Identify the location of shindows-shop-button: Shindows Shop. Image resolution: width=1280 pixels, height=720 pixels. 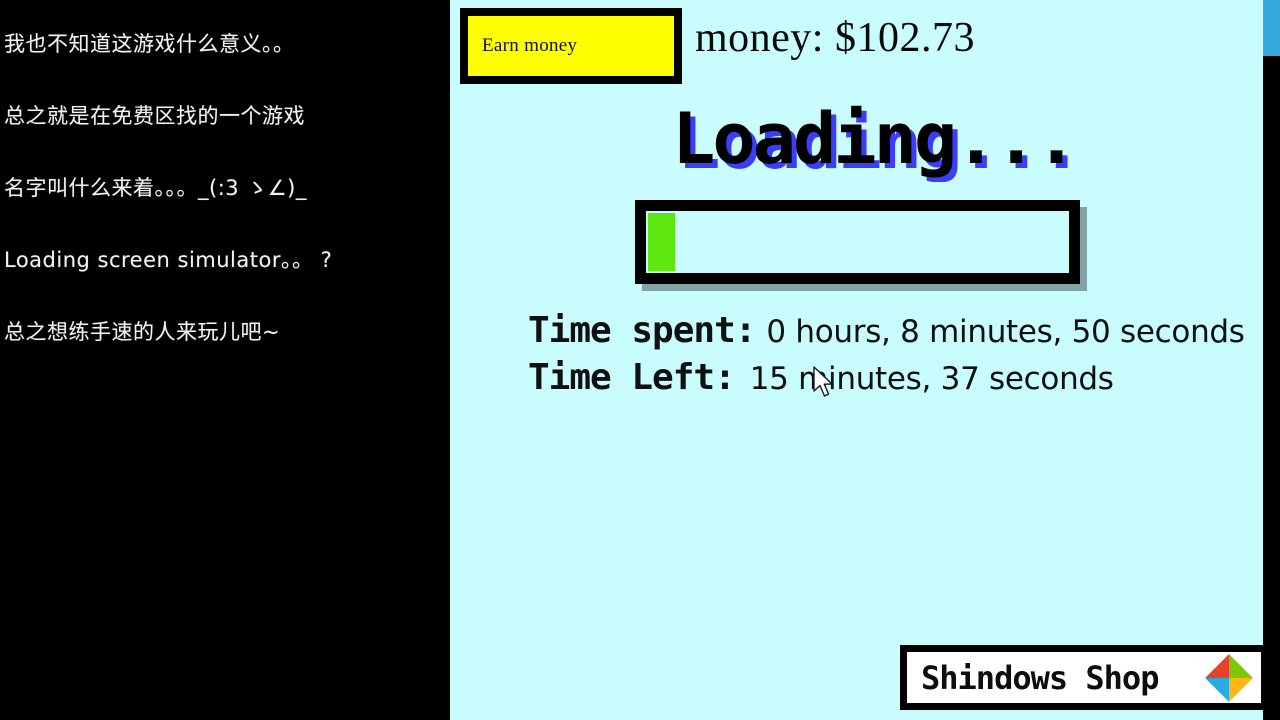
(1084, 677).